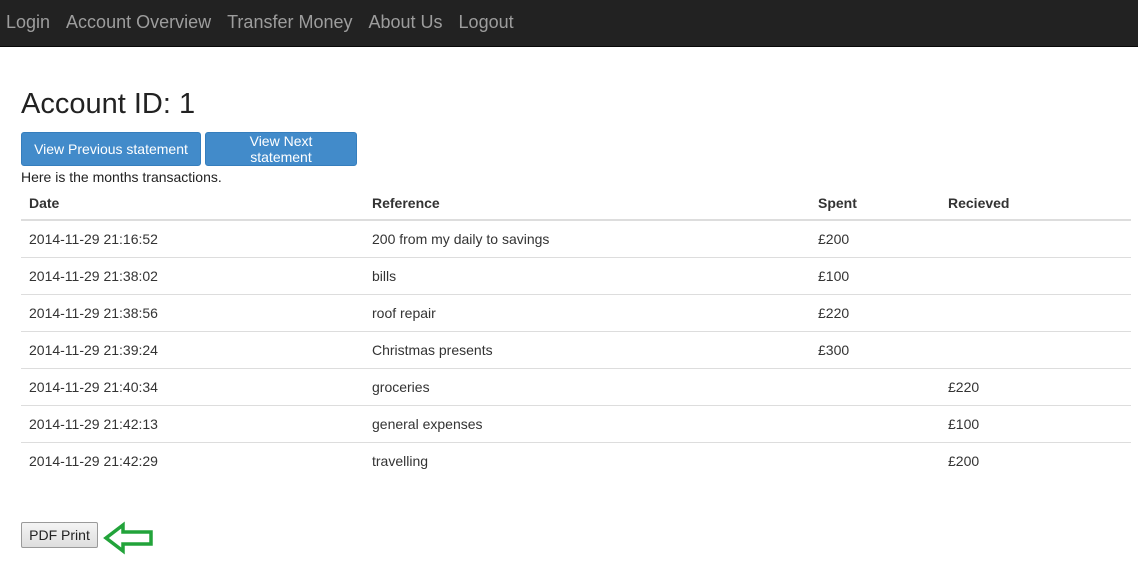 This screenshot has width=1138, height=561. Describe the element at coordinates (587, 312) in the screenshot. I see `cell-reference: roof repair` at that location.